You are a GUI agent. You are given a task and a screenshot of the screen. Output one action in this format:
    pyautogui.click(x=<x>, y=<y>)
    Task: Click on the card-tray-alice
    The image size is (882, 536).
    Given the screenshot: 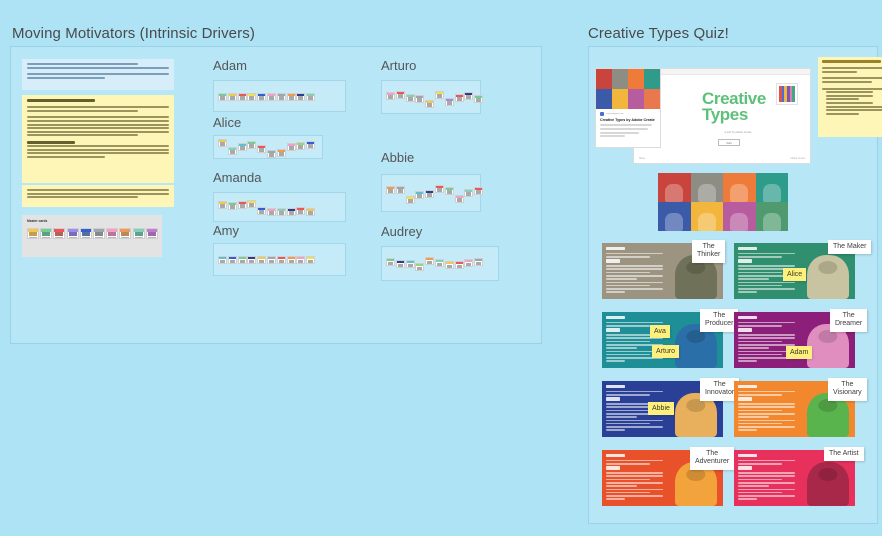 What is the action you would take?
    pyautogui.click(x=268, y=147)
    